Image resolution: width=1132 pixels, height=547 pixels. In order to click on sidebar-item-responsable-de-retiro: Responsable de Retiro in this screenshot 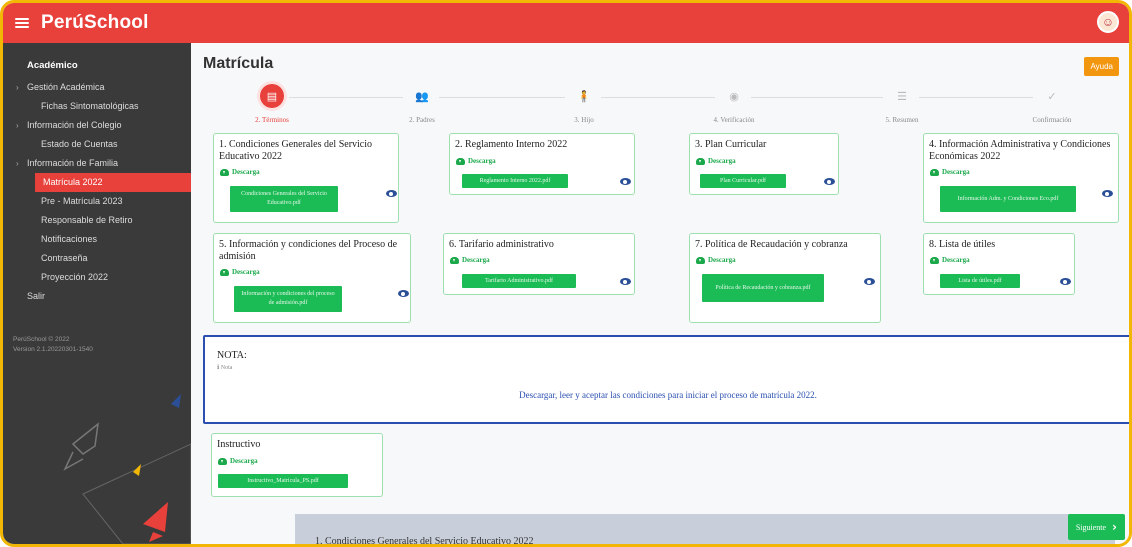, I will do `click(97, 220)`.